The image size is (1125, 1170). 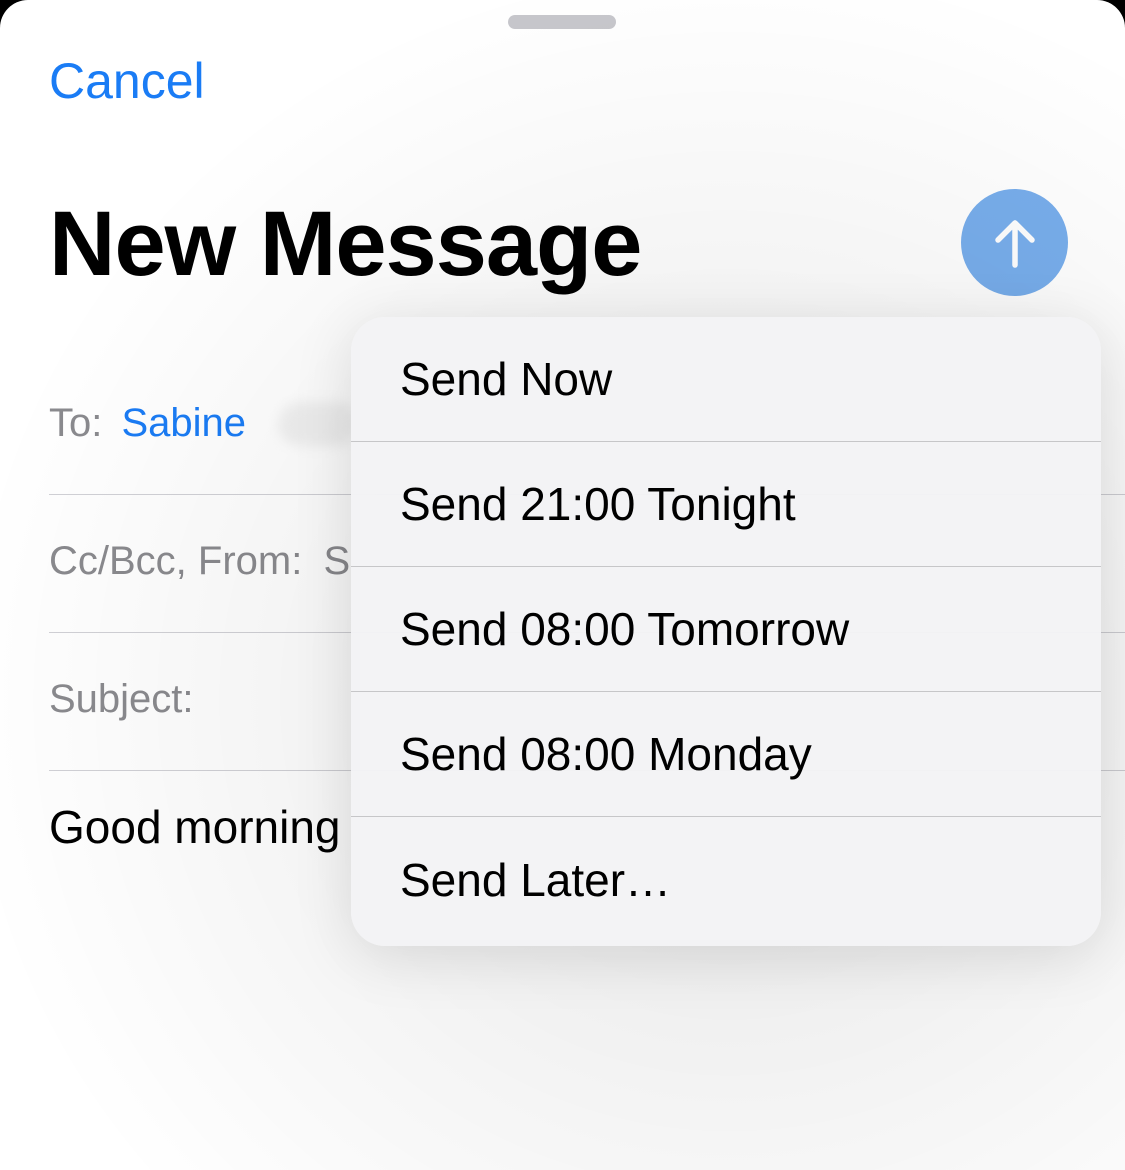 What do you see at coordinates (345, 244) in the screenshot?
I see `page-title: New Message` at bounding box center [345, 244].